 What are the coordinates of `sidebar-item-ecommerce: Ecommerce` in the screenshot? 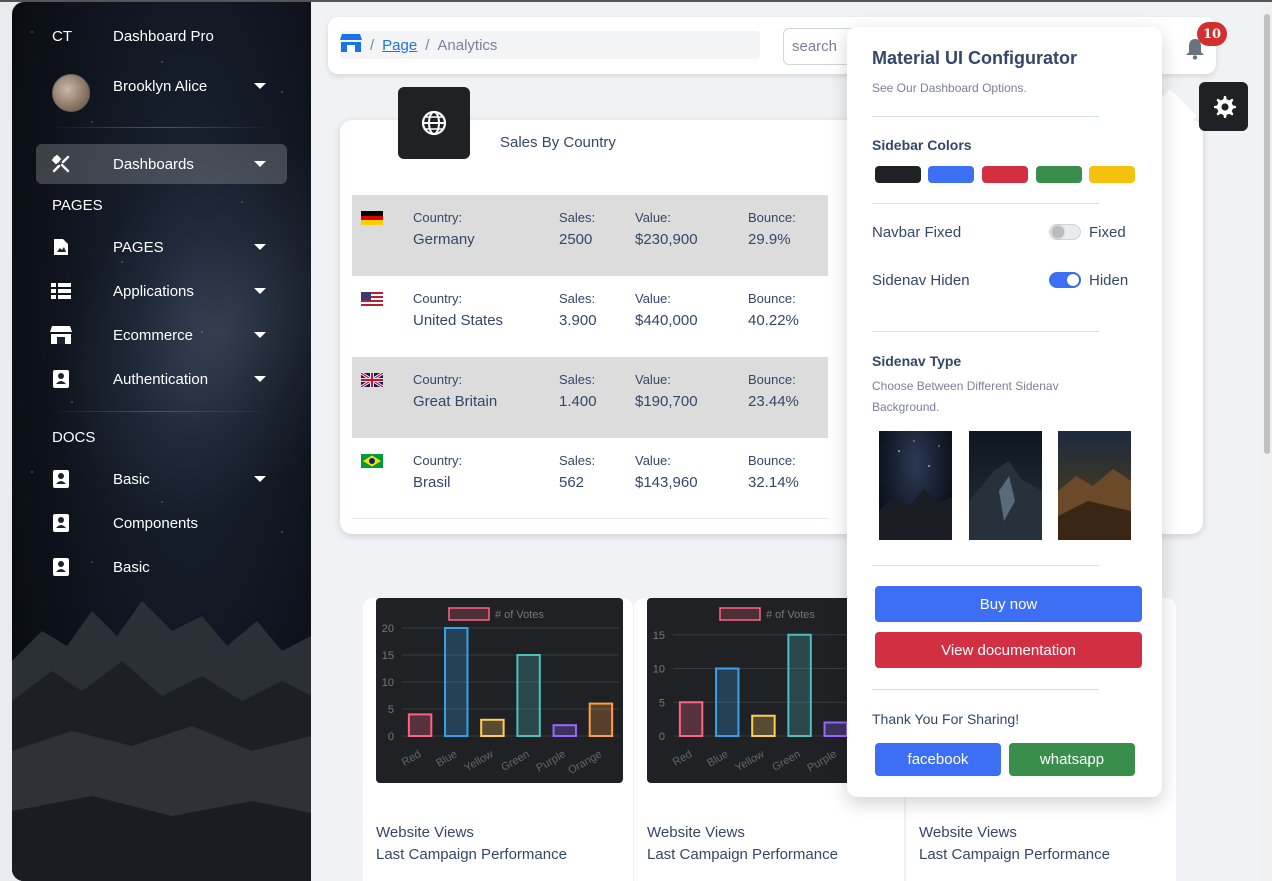 It's located at (161, 335).